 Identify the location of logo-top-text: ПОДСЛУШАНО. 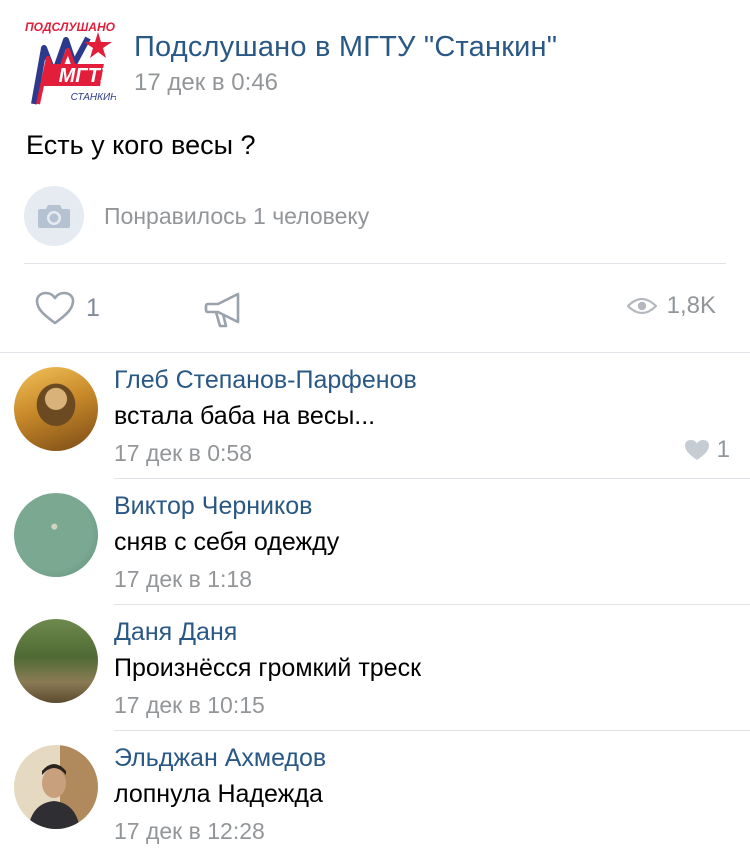
(70, 27).